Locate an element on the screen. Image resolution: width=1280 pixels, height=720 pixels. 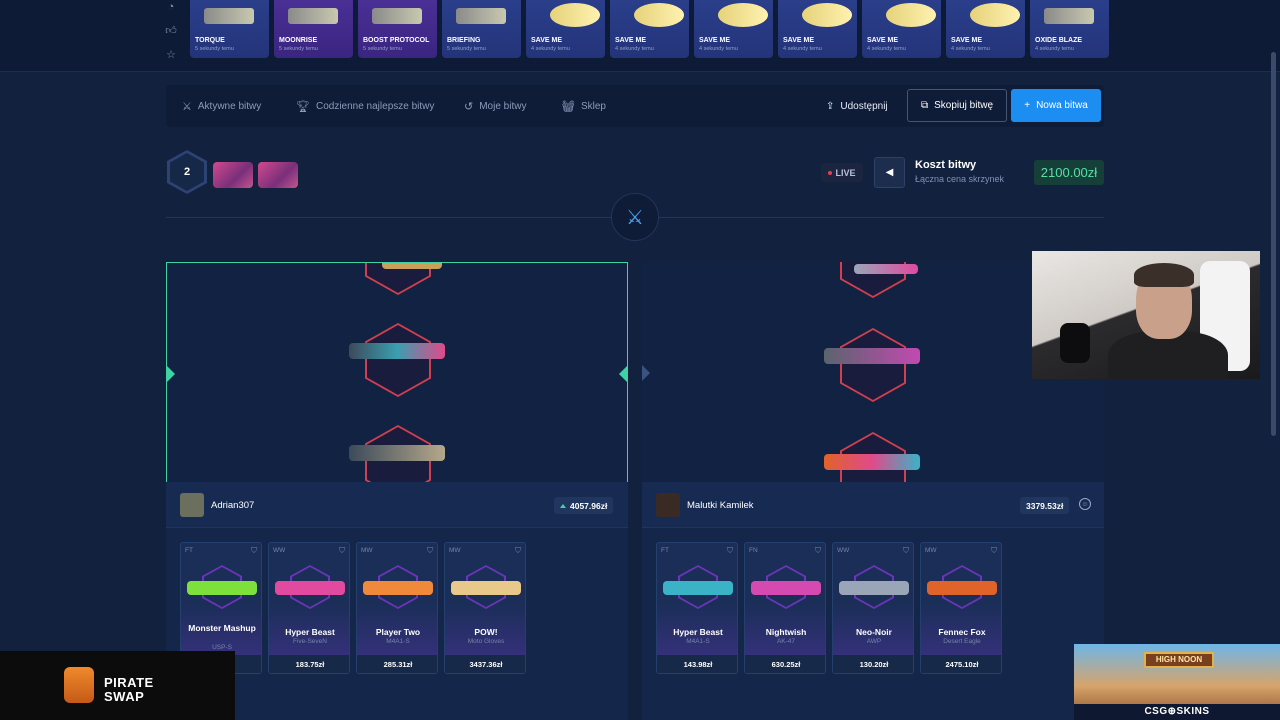
player-name: Malutki Kamilek is located at coordinates (720, 505).